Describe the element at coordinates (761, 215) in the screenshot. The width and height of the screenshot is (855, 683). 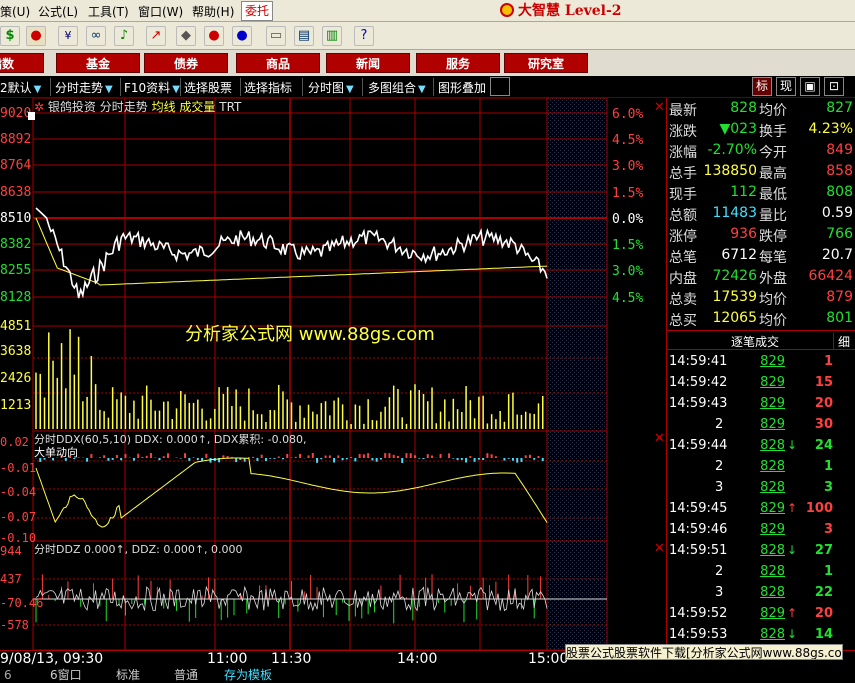
I see `quote-row: 总额 11483 量比 0.59` at that location.